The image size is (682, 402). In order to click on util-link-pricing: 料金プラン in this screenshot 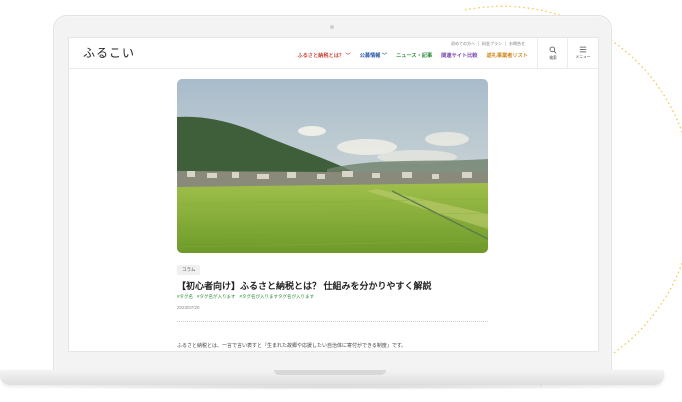, I will do `click(492, 43)`.